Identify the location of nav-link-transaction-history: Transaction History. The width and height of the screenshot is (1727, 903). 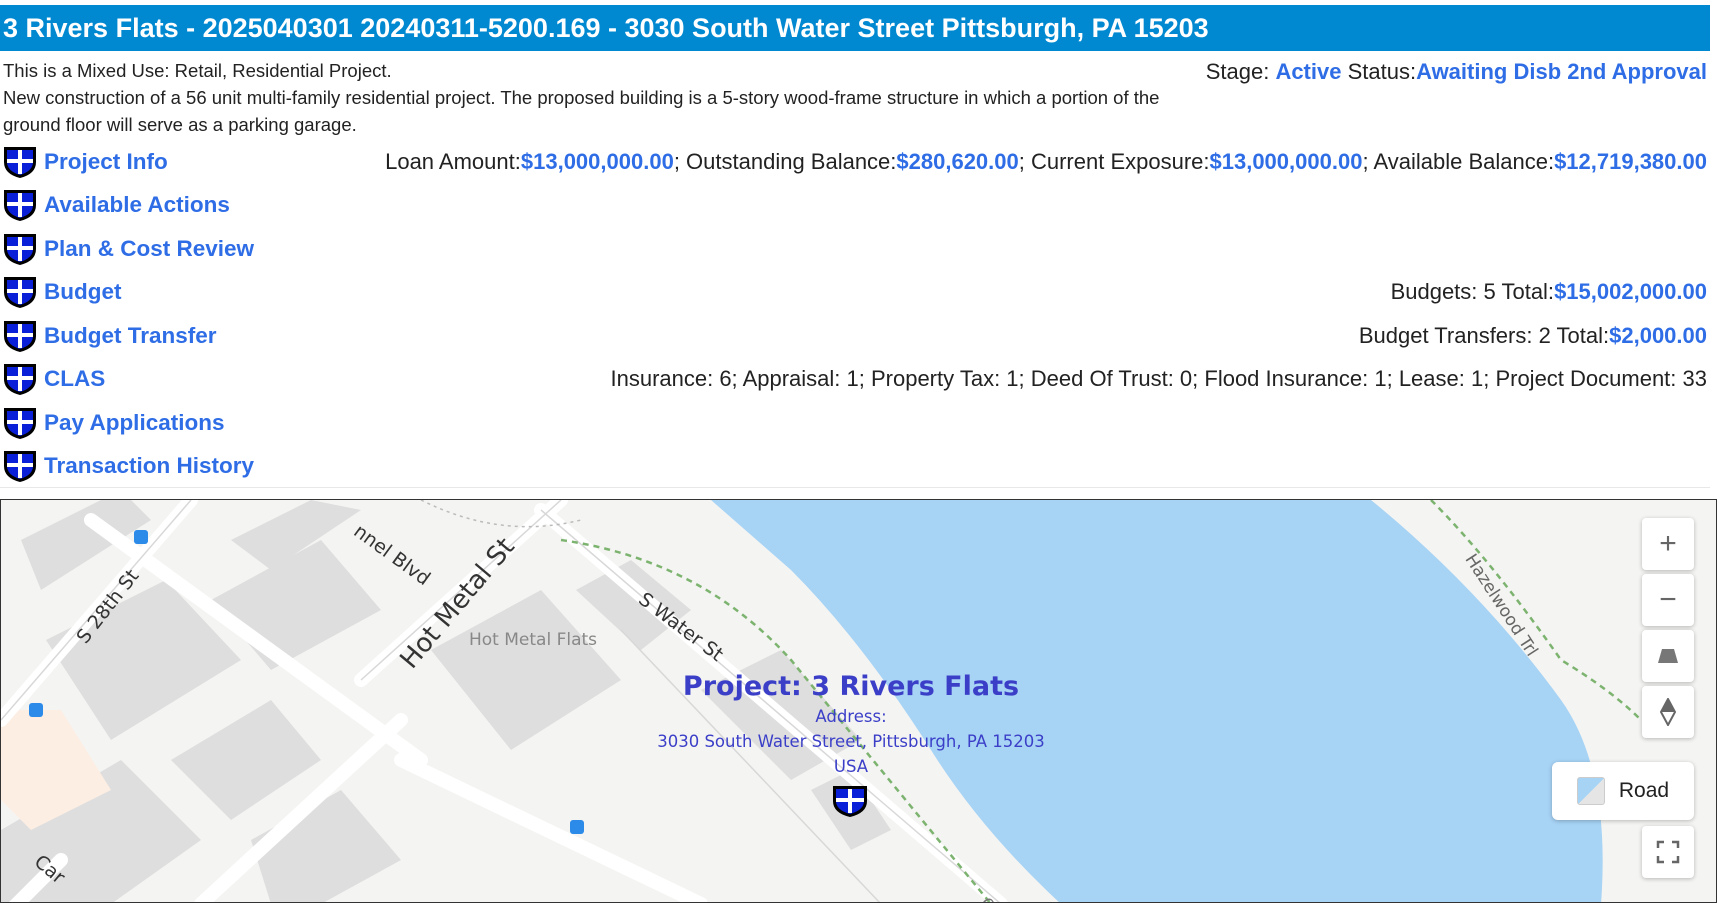
(128, 466).